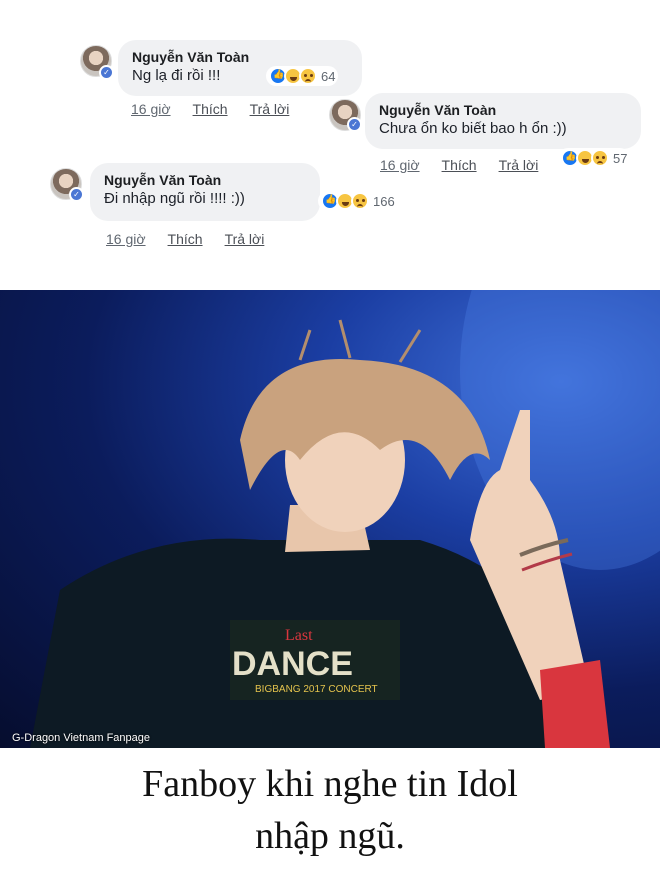  I want to click on caption-line-1: Fanboy khi nghe tin Idol, so click(330, 784).